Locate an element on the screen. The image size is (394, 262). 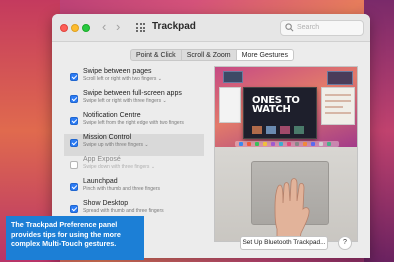
chevron-left-icon: ‹ is located at coordinates (104, 27).